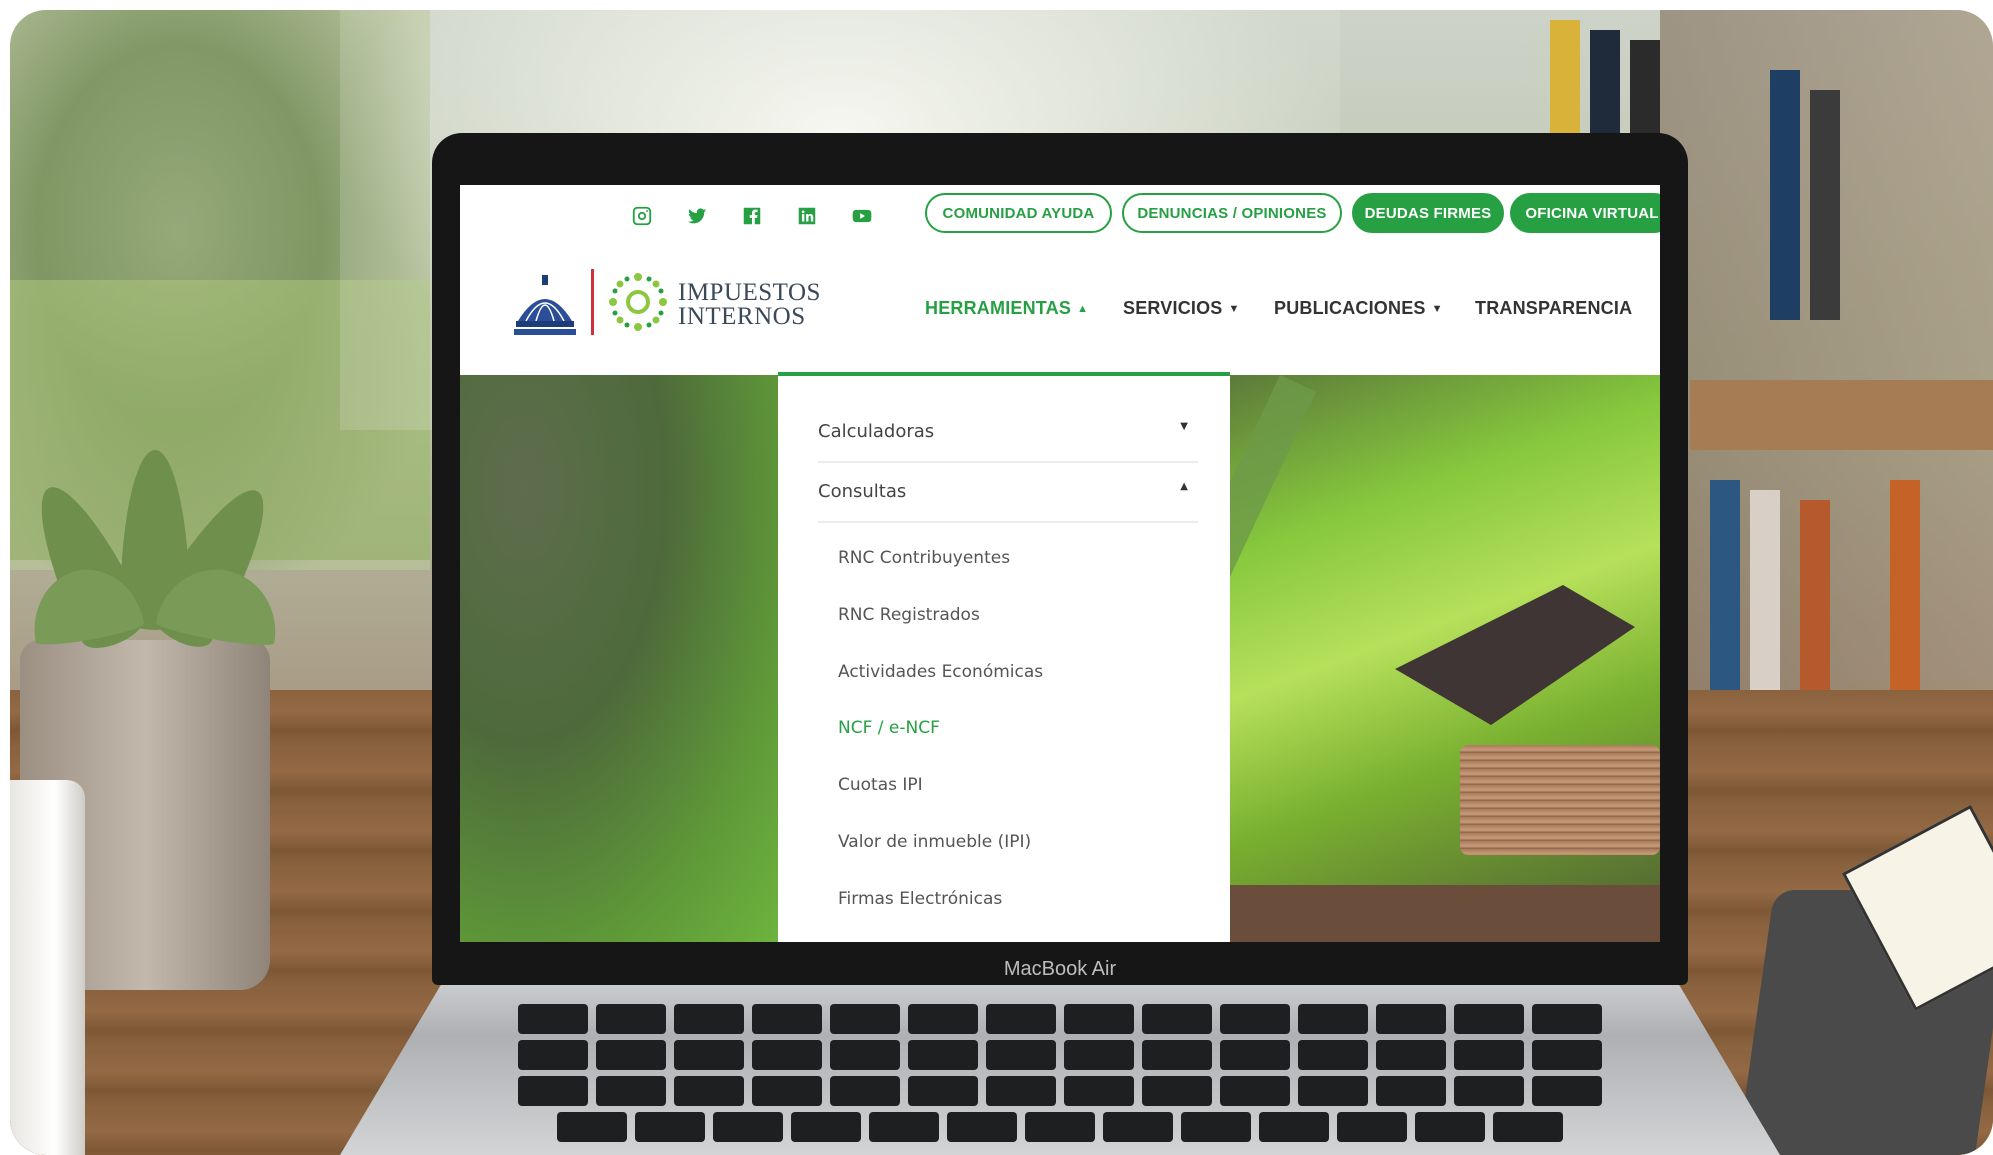  I want to click on logo-divider, so click(592, 302).